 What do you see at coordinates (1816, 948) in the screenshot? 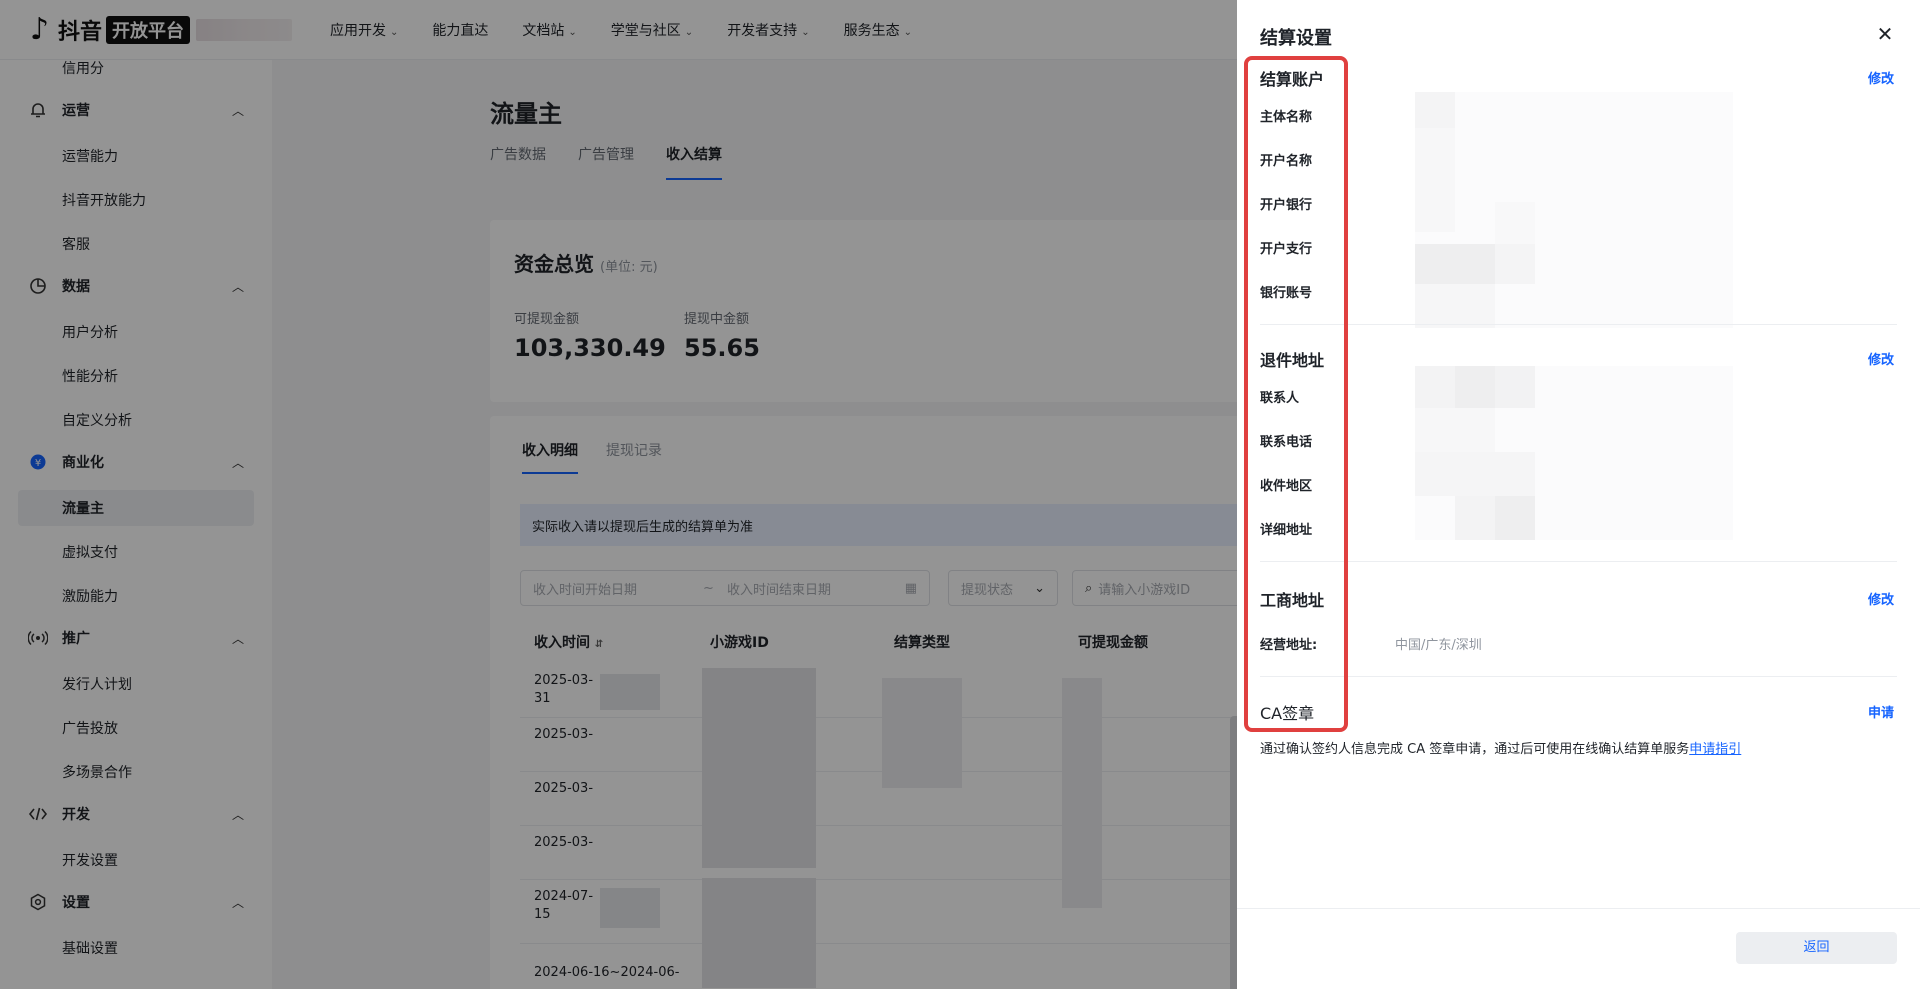
I see `back-button: 返回` at bounding box center [1816, 948].